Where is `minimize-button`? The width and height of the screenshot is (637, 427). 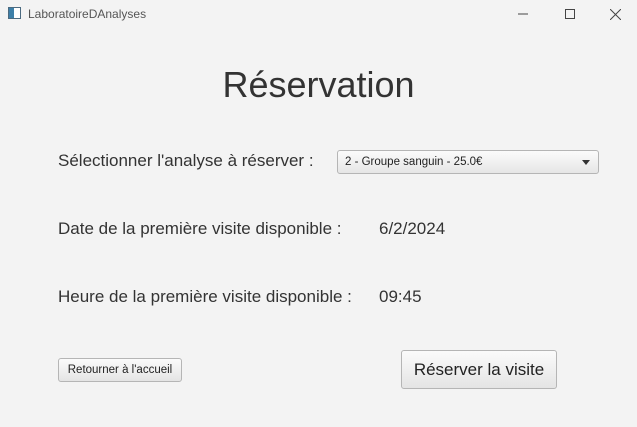 minimize-button is located at coordinates (523, 14).